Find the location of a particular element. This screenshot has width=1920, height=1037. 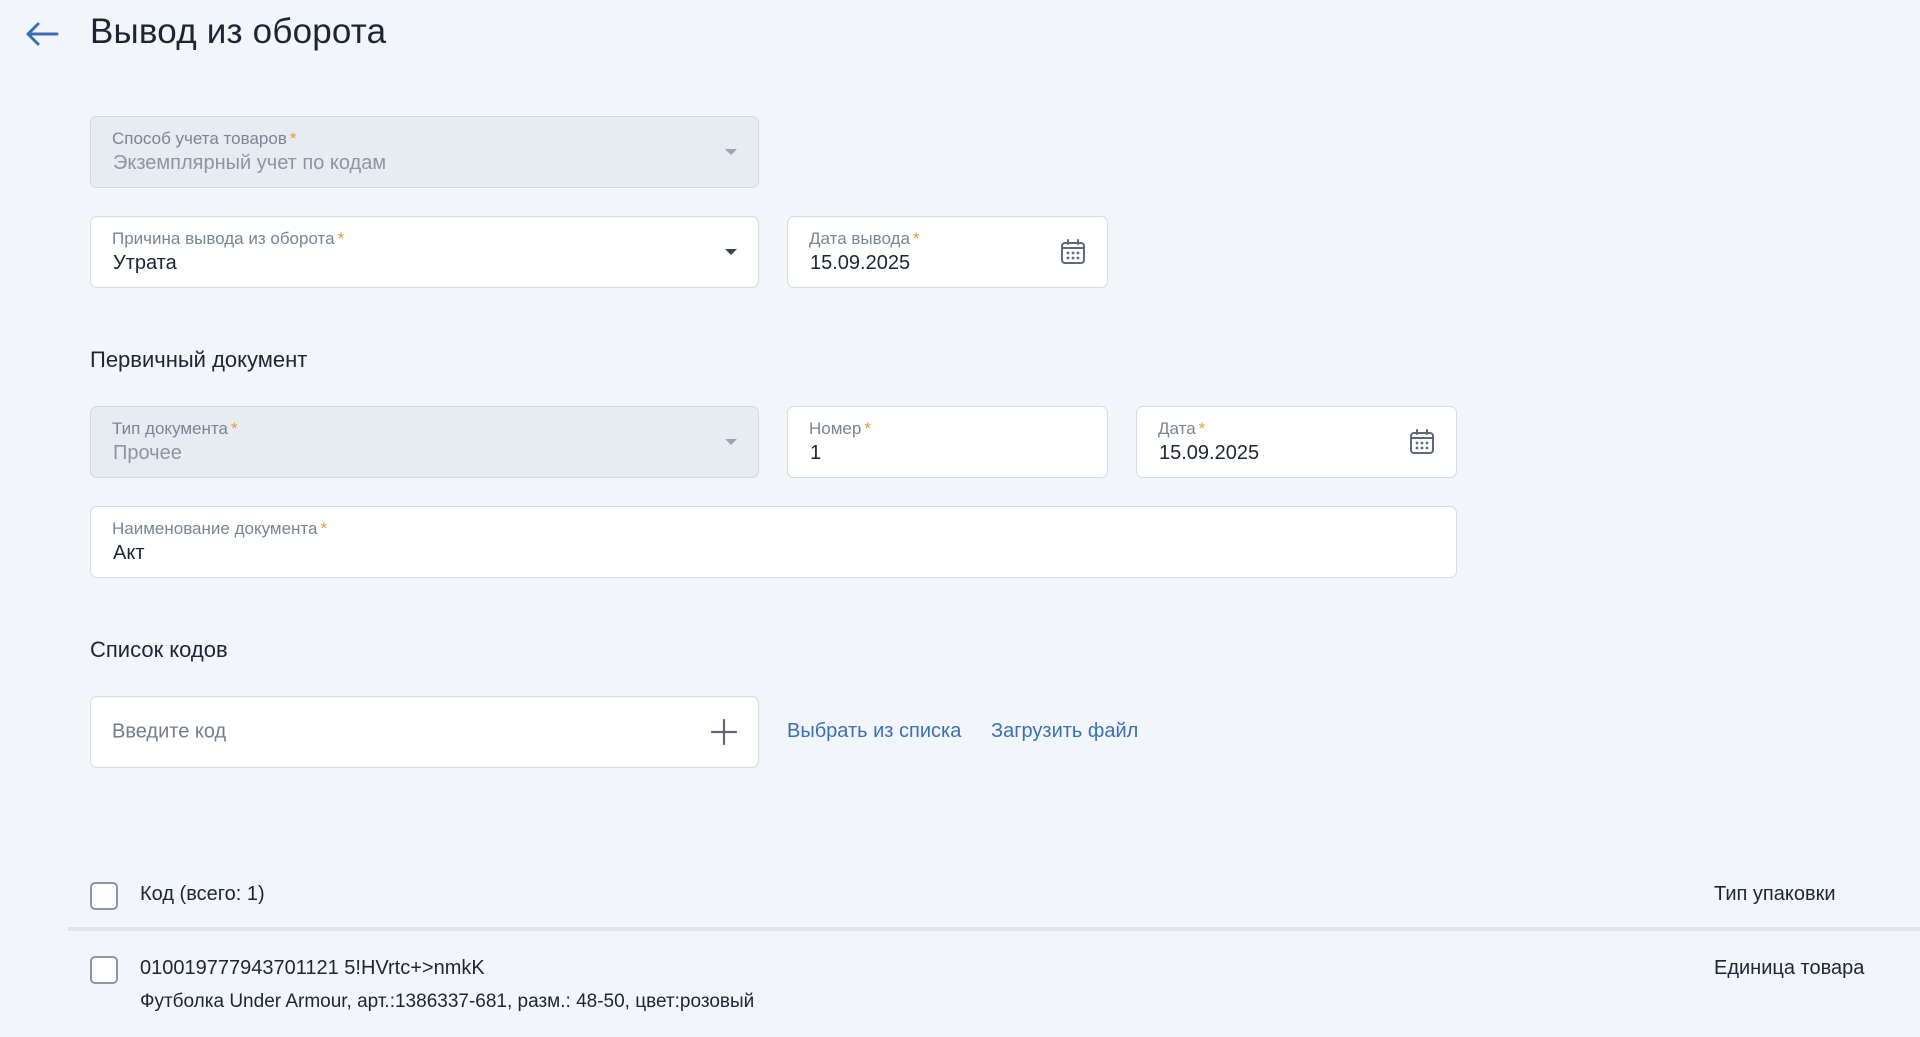

code-input-placeholder: Введите код is located at coordinates (169, 731).